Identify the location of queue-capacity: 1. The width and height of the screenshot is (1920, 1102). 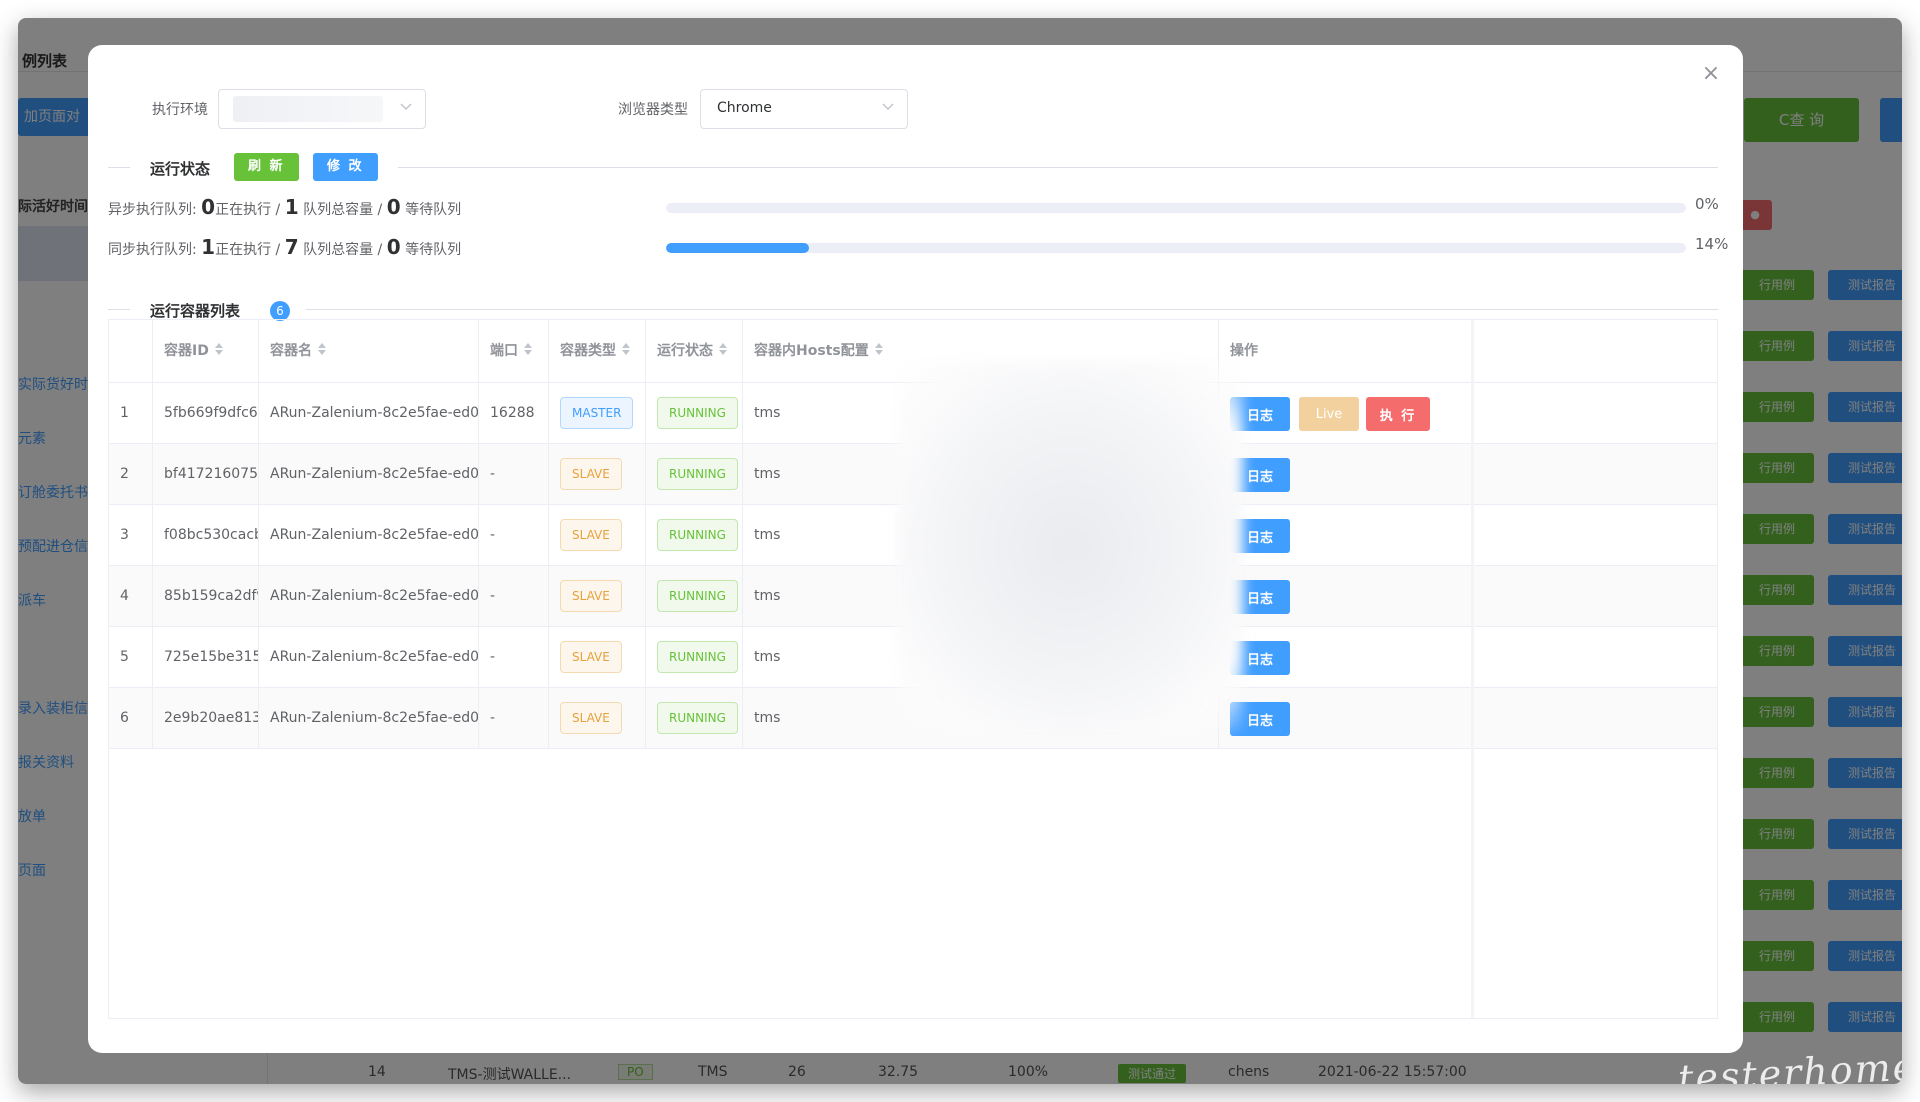
(291, 207).